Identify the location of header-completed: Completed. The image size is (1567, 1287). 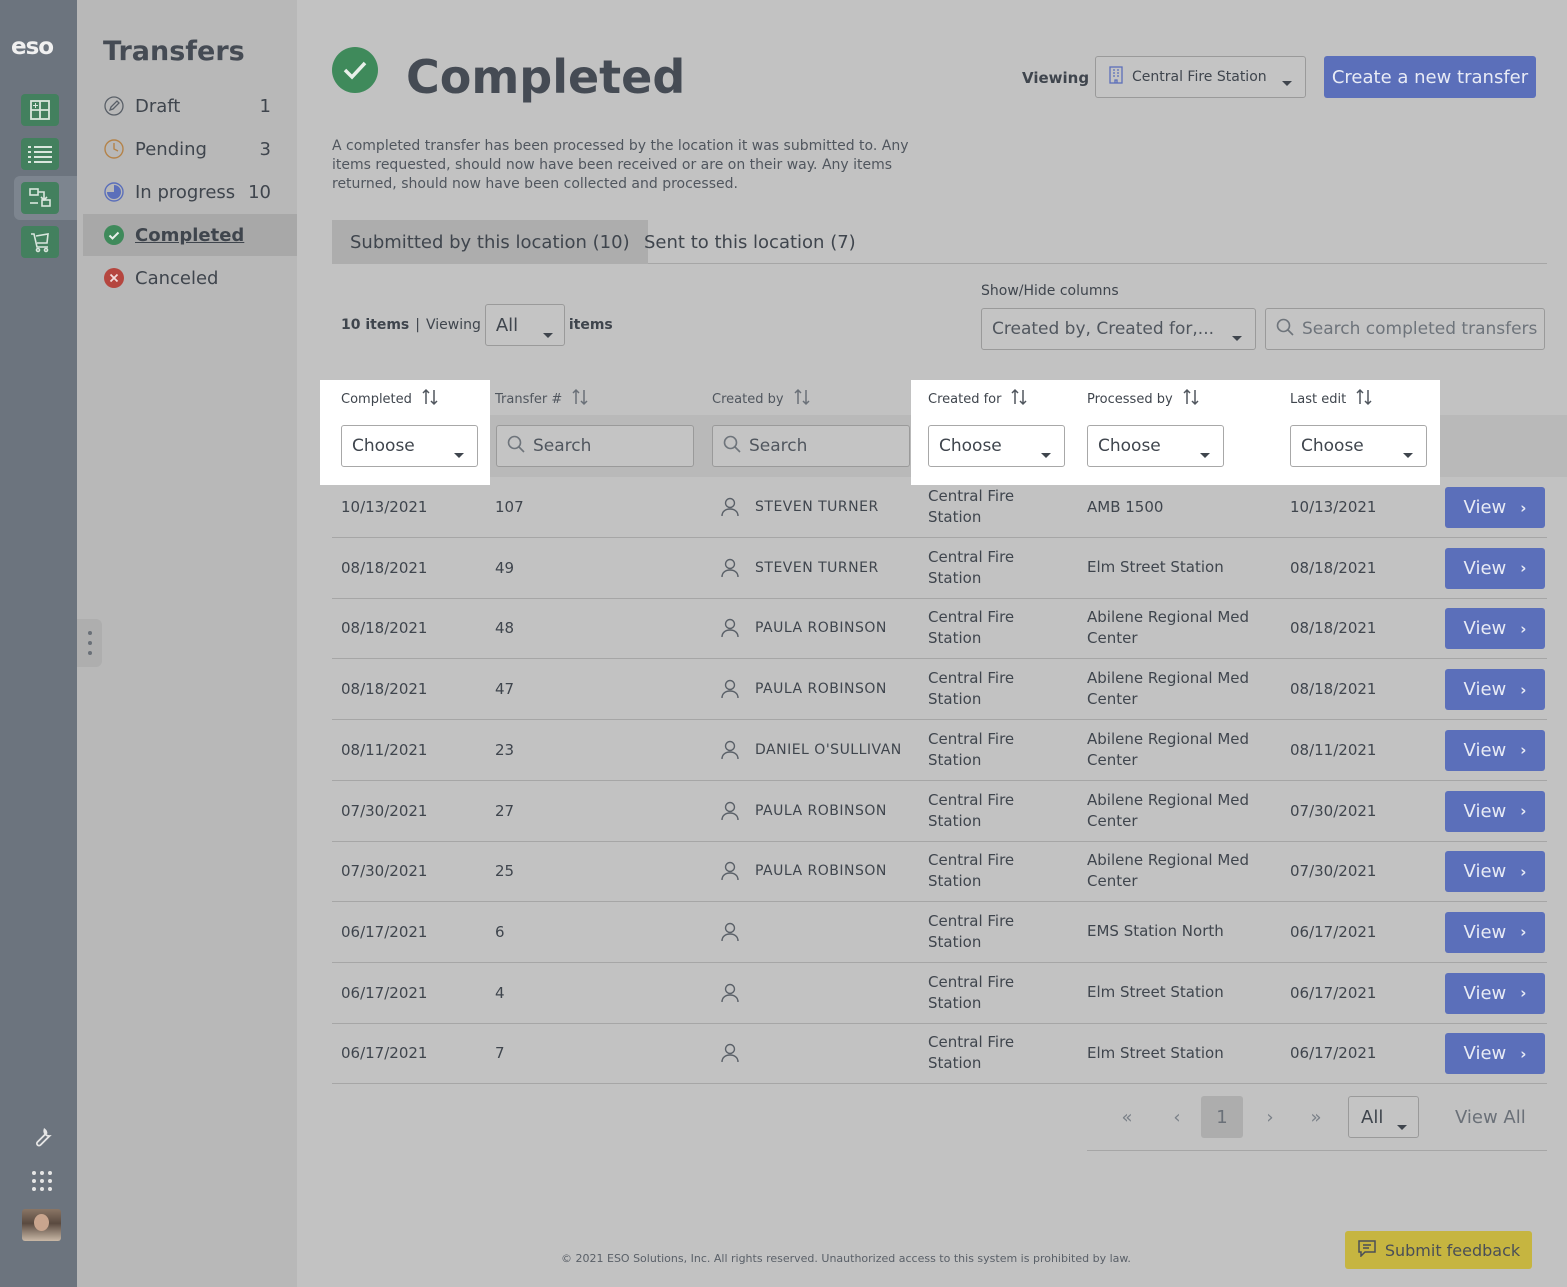
(389, 399).